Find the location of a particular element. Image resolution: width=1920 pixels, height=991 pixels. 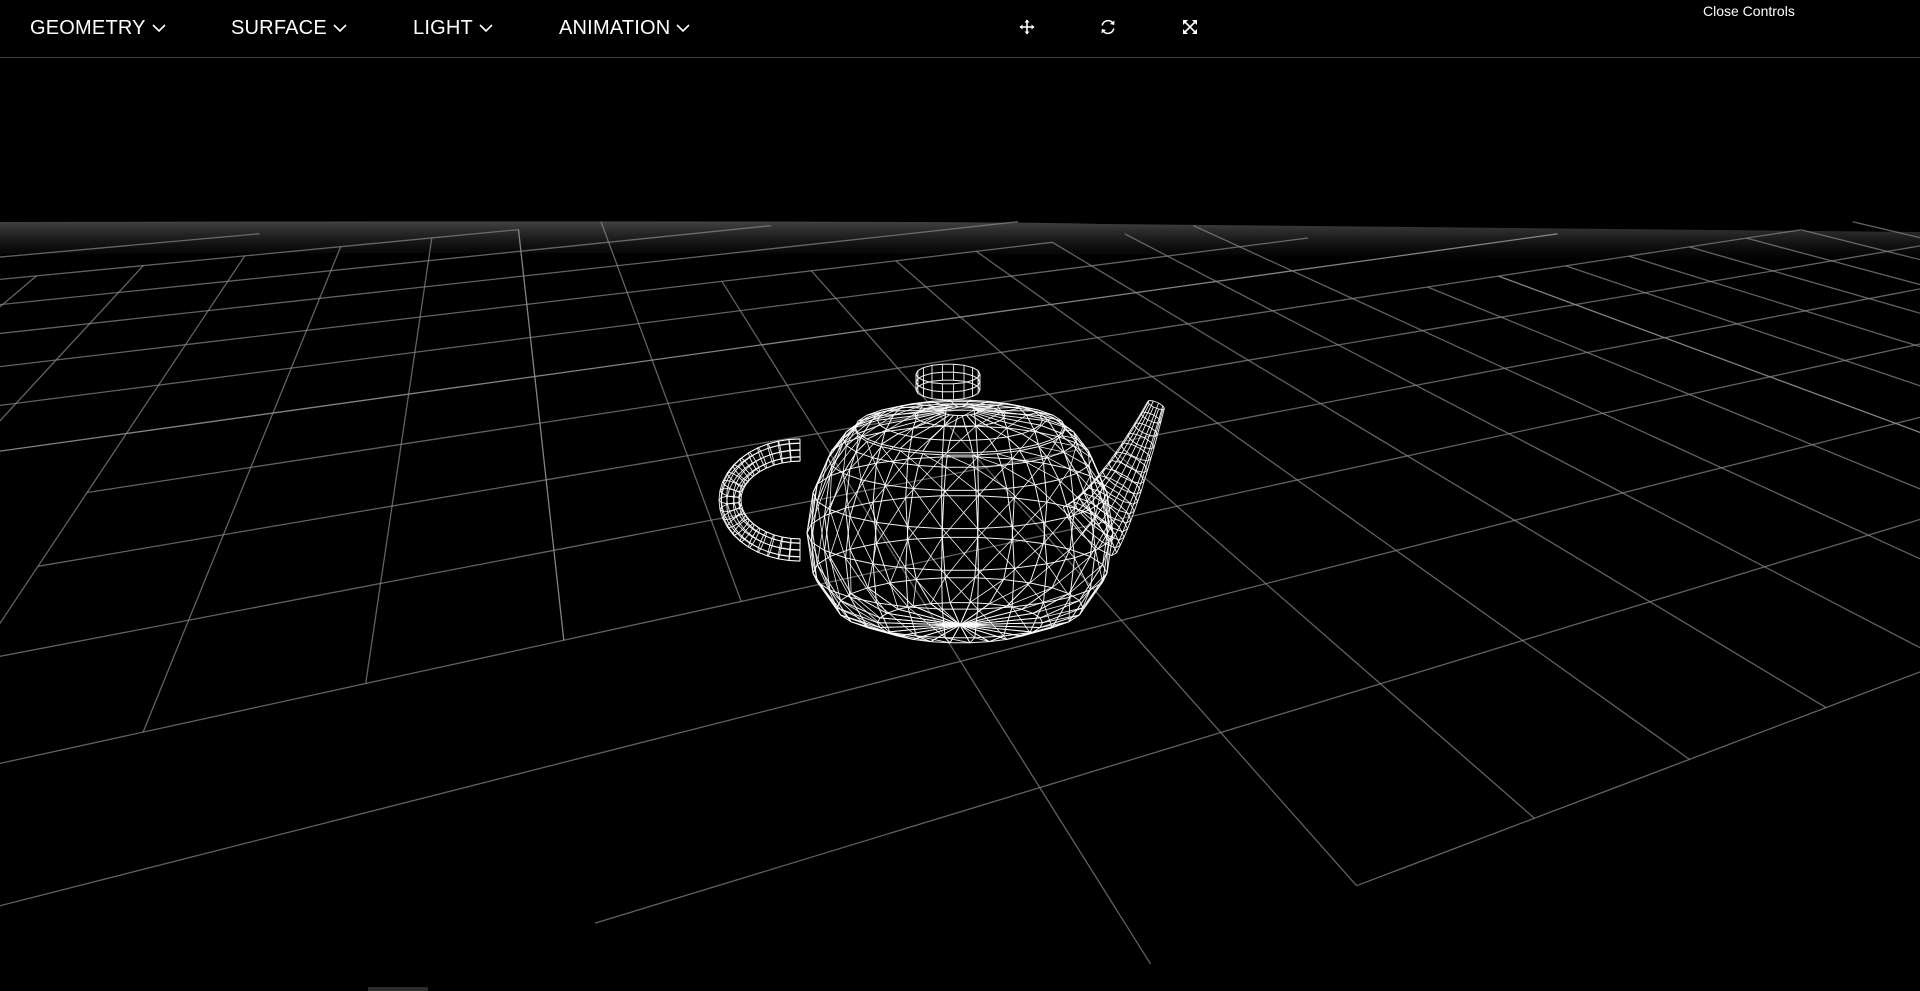

fullscreen-button is located at coordinates (1190, 27).